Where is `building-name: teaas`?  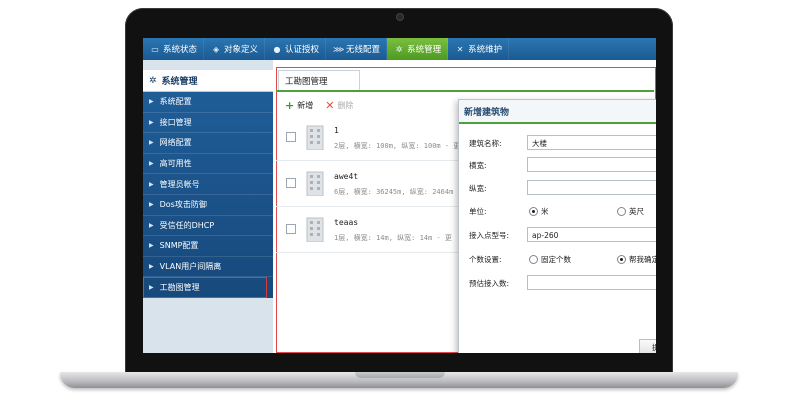
building-name: teaas is located at coordinates (346, 222).